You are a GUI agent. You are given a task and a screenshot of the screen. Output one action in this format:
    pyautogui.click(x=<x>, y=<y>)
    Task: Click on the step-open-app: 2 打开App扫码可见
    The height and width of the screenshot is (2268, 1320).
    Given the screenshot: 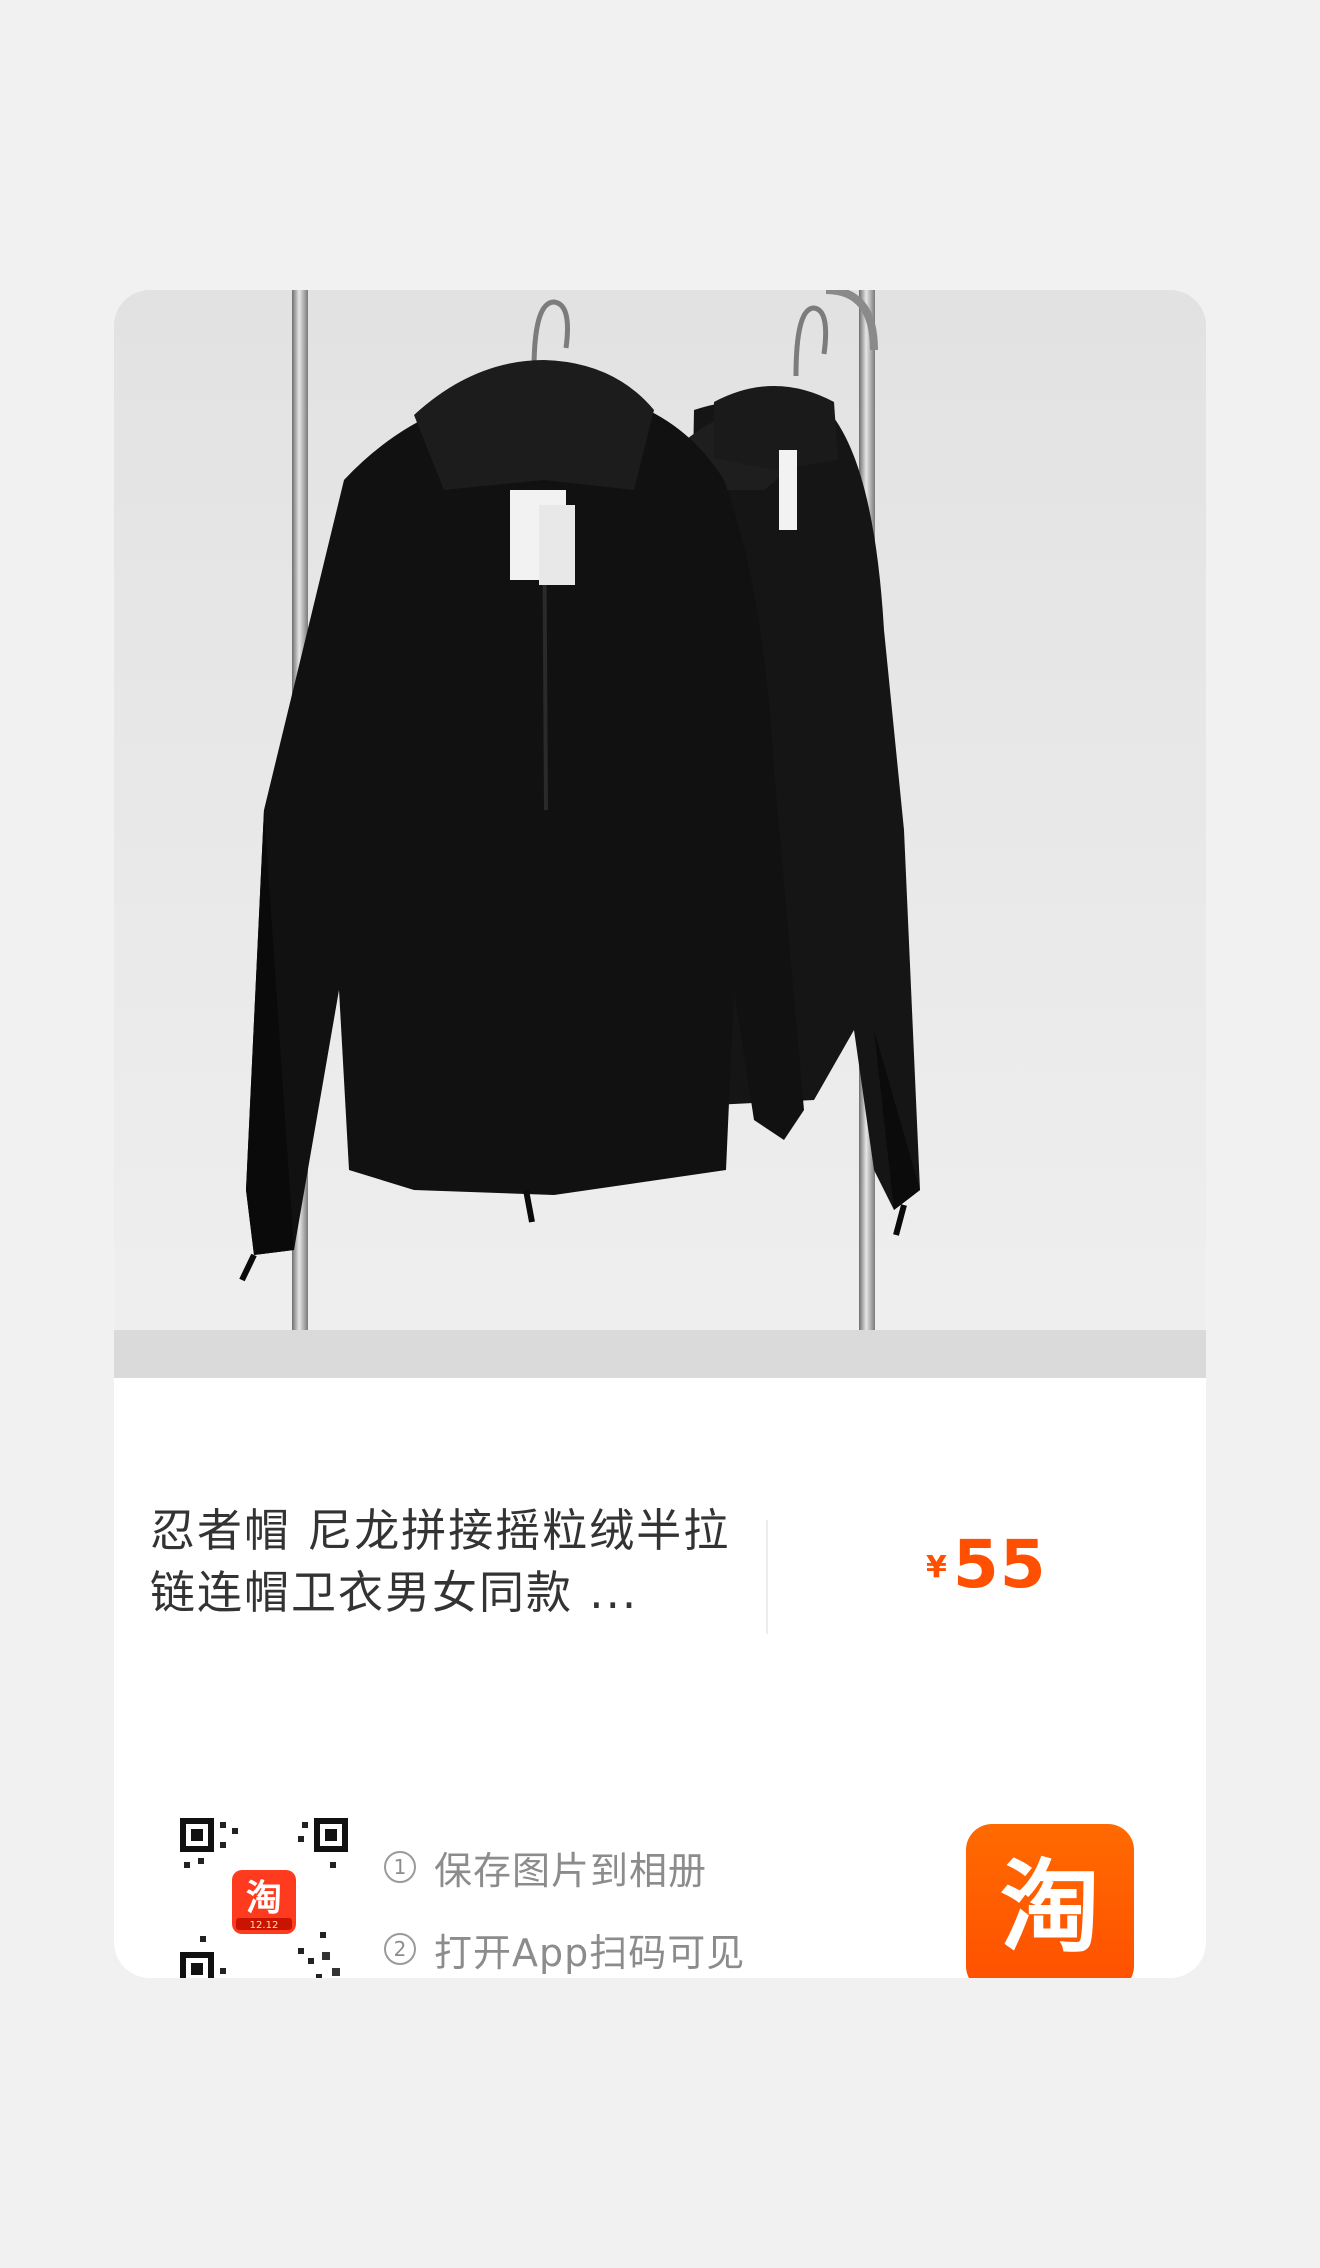 What is the action you would take?
    pyautogui.click(x=564, y=1943)
    